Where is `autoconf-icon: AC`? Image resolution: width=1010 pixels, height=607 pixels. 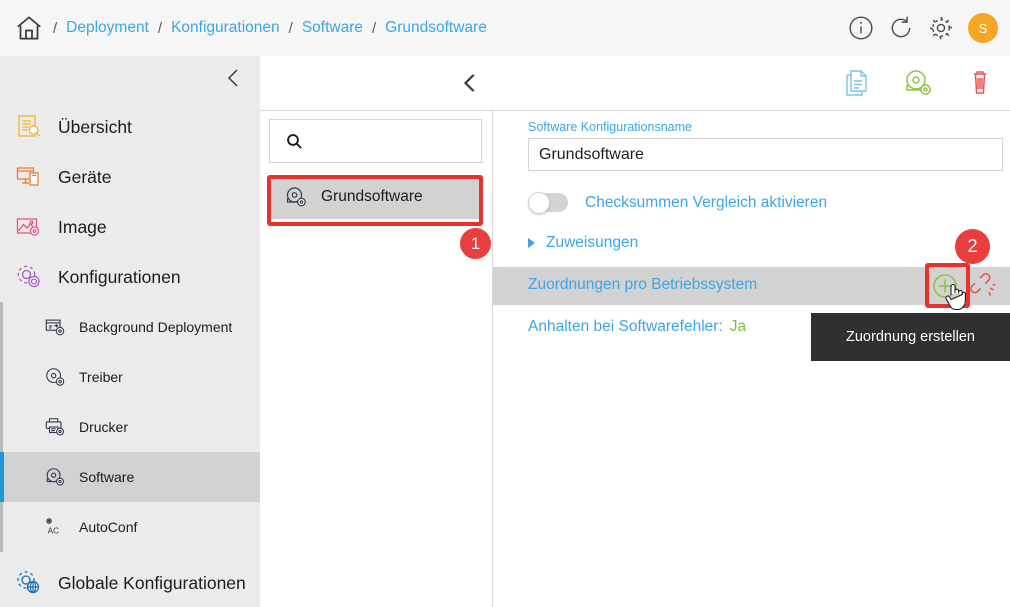
autoconf-icon: AC is located at coordinates (55, 527).